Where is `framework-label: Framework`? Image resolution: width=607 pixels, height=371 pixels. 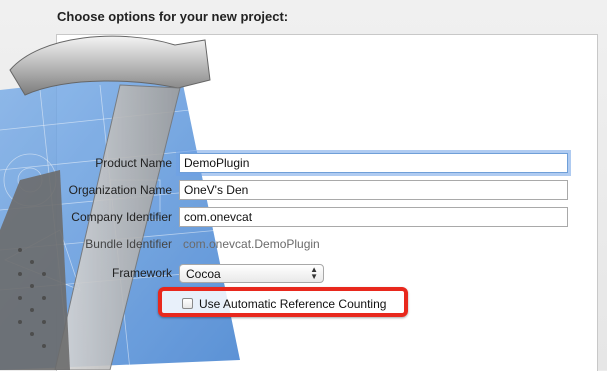
framework-label: Framework is located at coordinates (141, 273).